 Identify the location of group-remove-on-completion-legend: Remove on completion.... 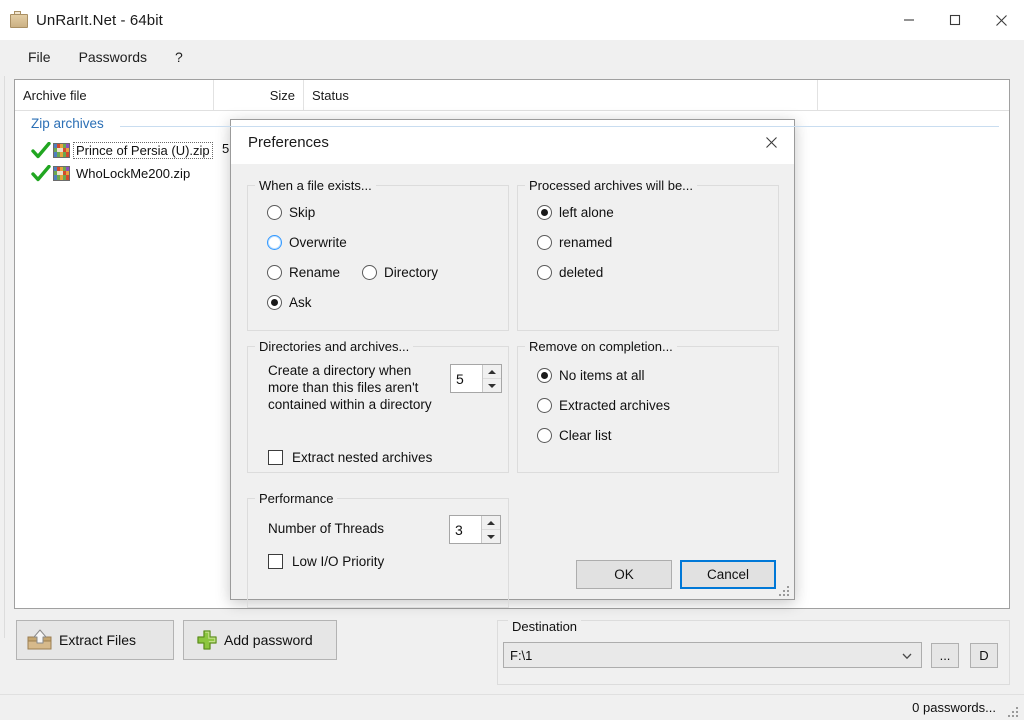
(601, 346).